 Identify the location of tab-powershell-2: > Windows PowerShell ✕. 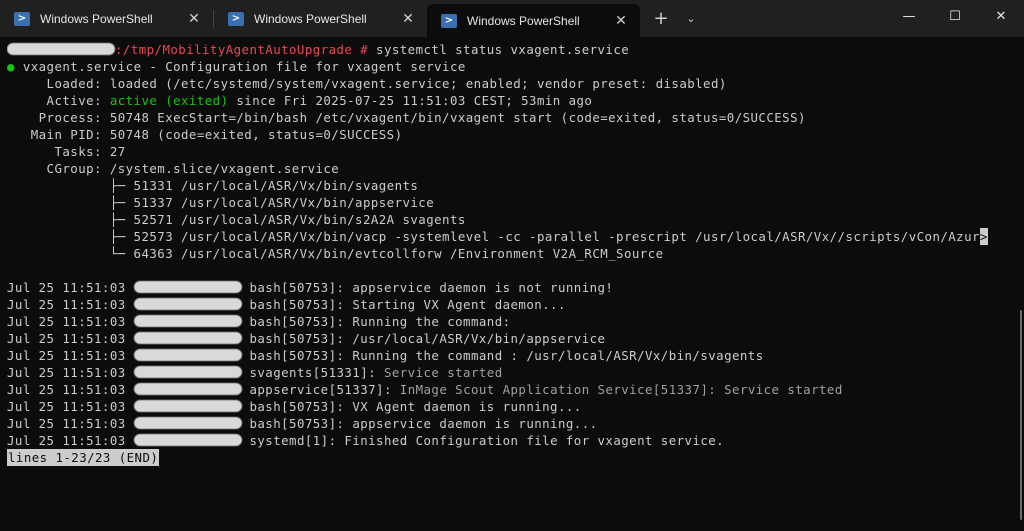
(320, 18).